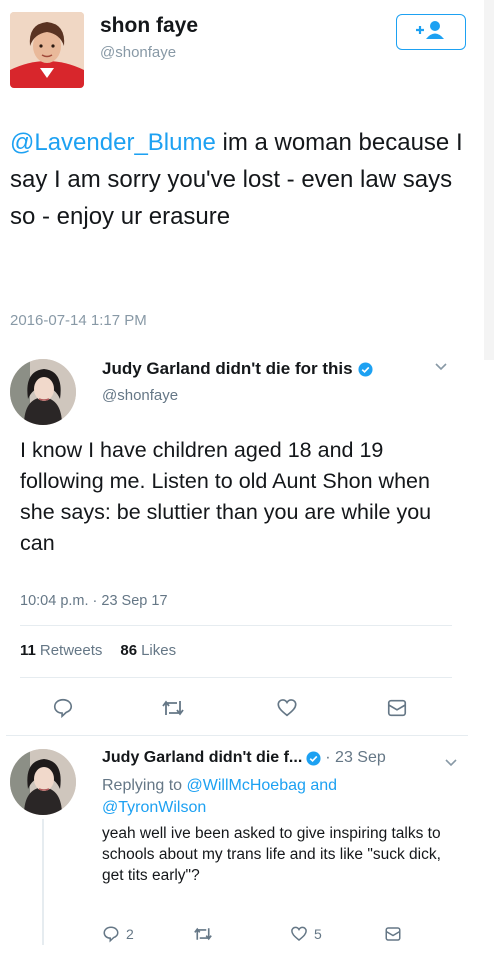 Image resolution: width=494 pixels, height=968 pixels. Describe the element at coordinates (94, 601) in the screenshot. I see `tweet-timestamp: 10:04 p.m. · 23 Sep 17` at that location.